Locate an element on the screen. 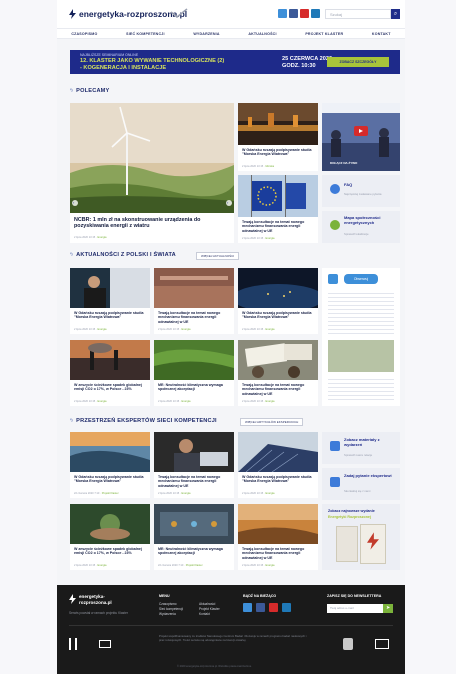  search-button: ⌕ is located at coordinates (395, 14).